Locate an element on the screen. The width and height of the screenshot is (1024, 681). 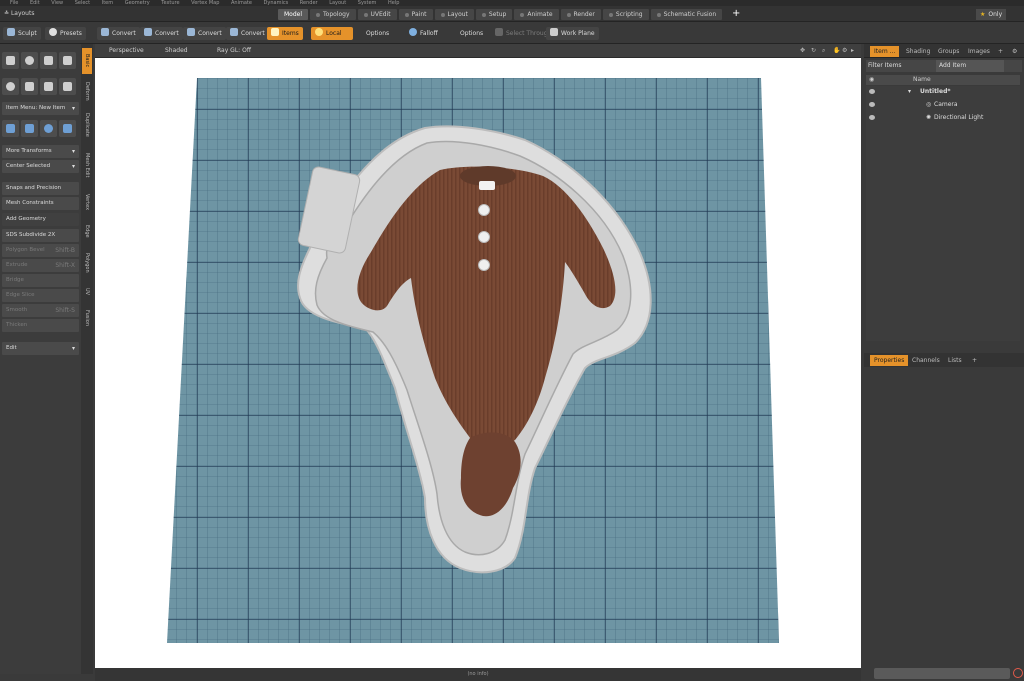
rotate-icon: ↻ is located at coordinates (813, 50).